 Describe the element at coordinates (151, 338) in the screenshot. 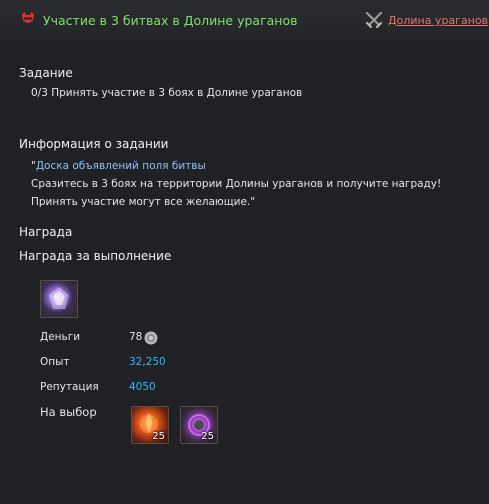

I see `silver-coin-icon` at that location.